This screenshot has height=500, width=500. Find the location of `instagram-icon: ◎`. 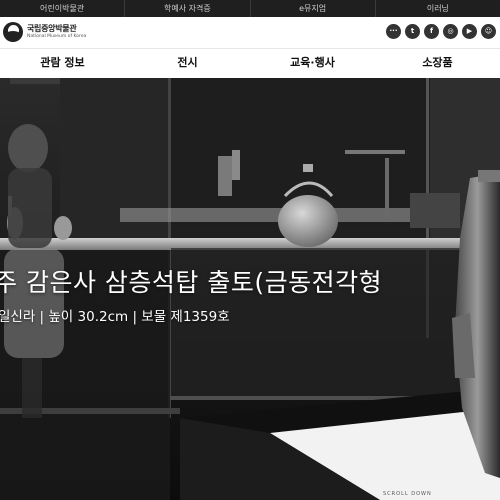

instagram-icon: ◎ is located at coordinates (450, 31).